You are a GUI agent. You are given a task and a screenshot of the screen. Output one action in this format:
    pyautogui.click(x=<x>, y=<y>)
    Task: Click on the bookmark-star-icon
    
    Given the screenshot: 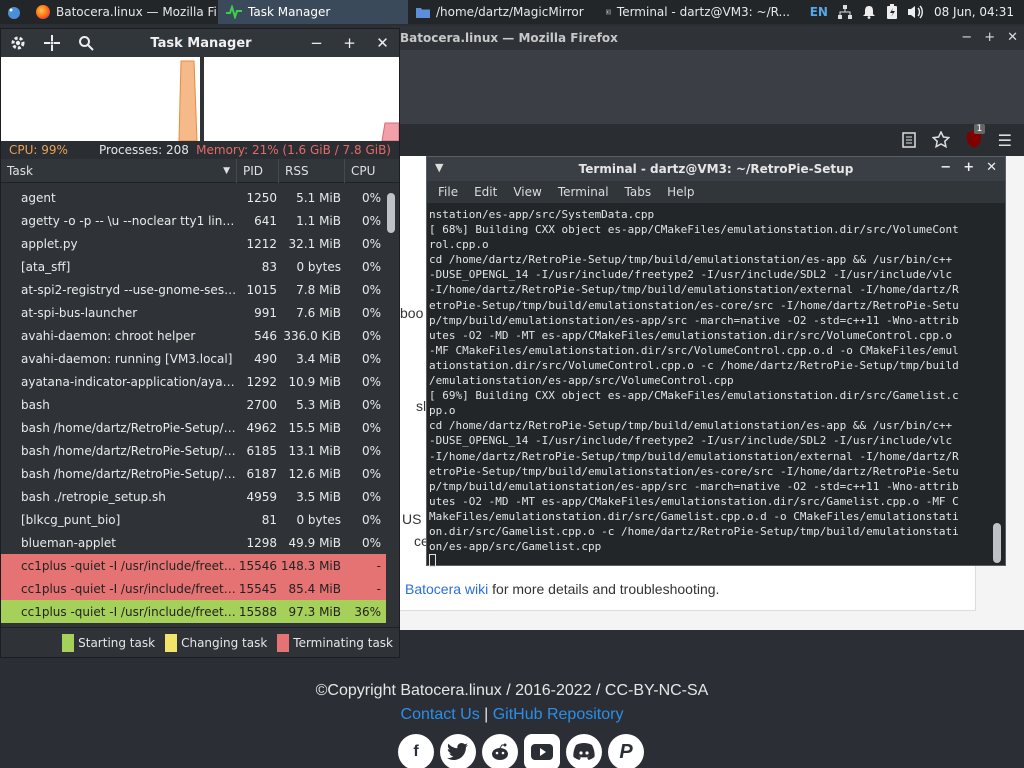 What is the action you would take?
    pyautogui.click(x=940, y=140)
    